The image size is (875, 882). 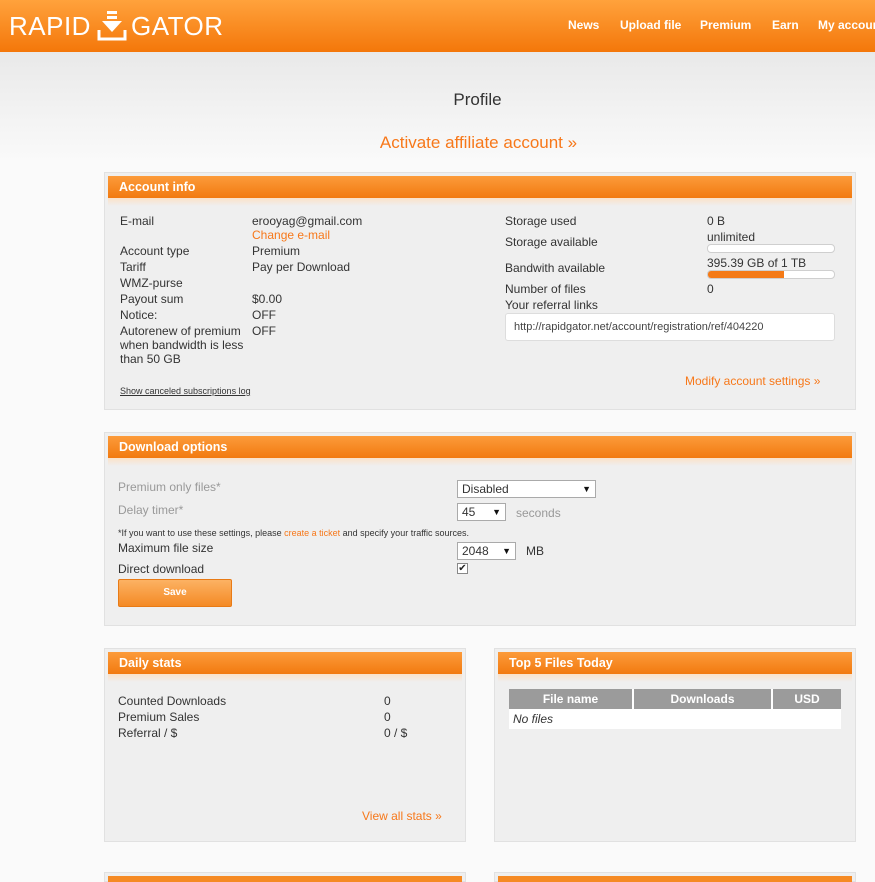 What do you see at coordinates (312, 533) in the screenshot?
I see `create-ticket-link: create a ticket` at bounding box center [312, 533].